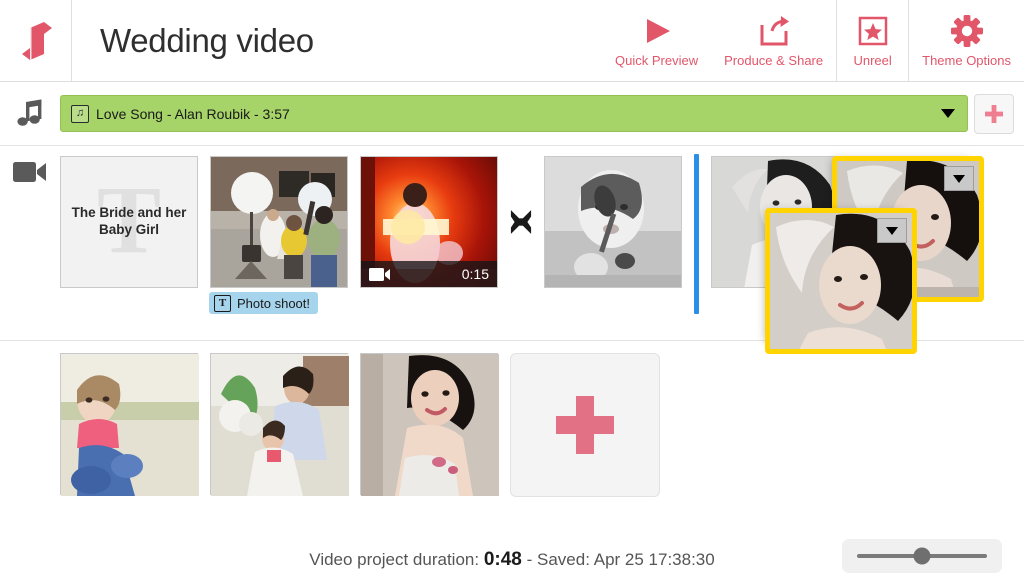 The width and height of the screenshot is (1024, 588). Describe the element at coordinates (967, 31) in the screenshot. I see `gear-icon` at that location.